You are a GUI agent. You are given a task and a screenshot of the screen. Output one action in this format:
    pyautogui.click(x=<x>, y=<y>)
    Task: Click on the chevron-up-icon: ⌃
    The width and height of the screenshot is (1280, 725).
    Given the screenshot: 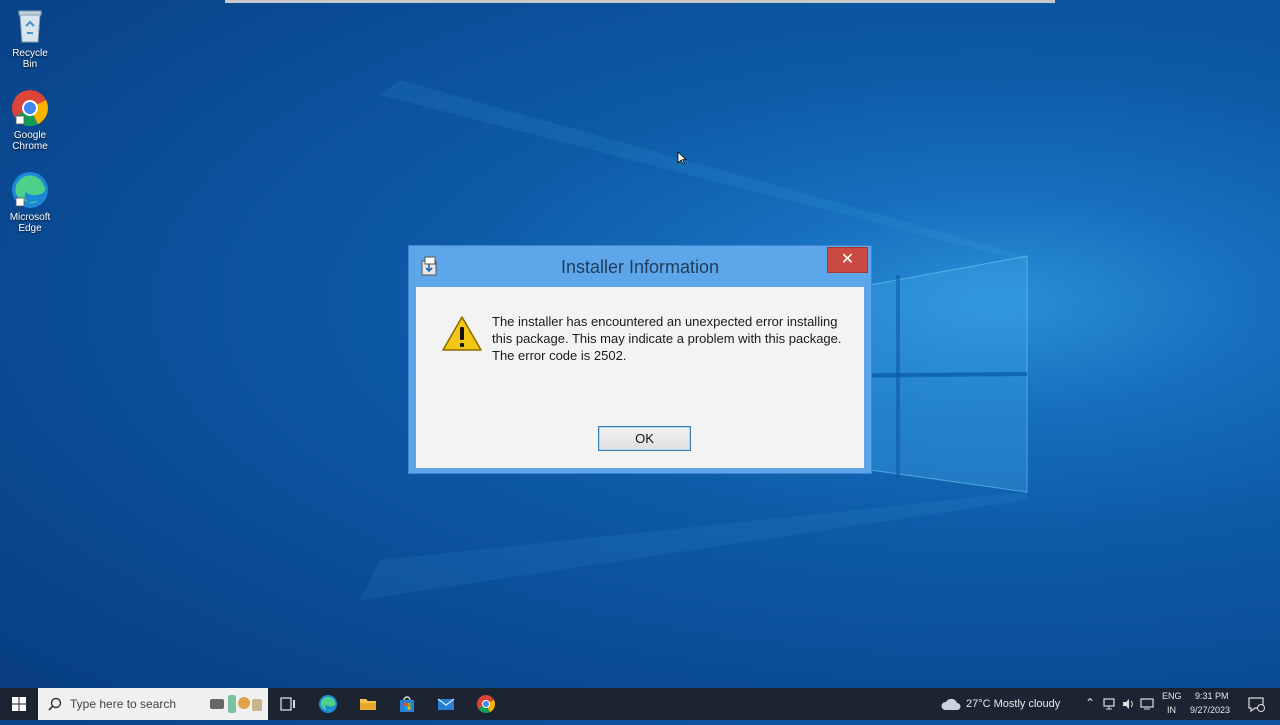 What is the action you would take?
    pyautogui.click(x=1090, y=703)
    